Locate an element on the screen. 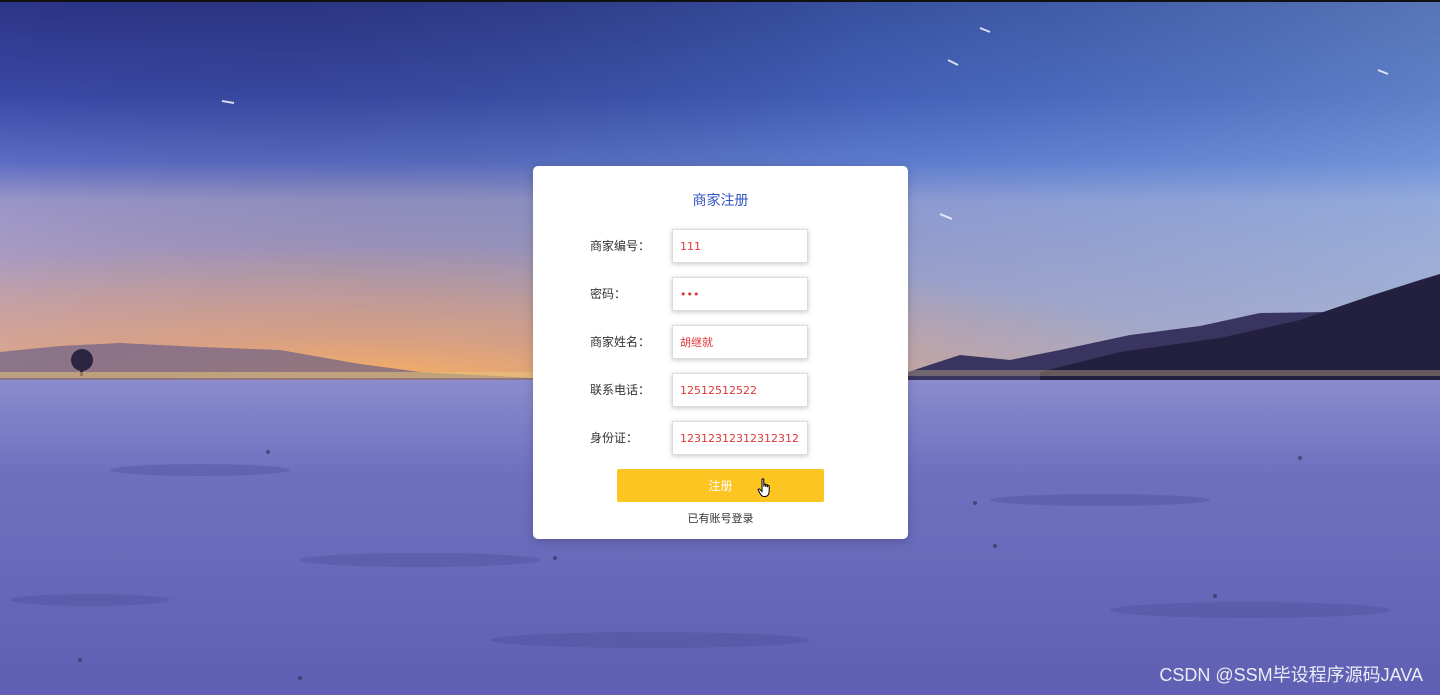 Image resolution: width=1440 pixels, height=695 pixels. id-card-label: 身份证： is located at coordinates (614, 438).